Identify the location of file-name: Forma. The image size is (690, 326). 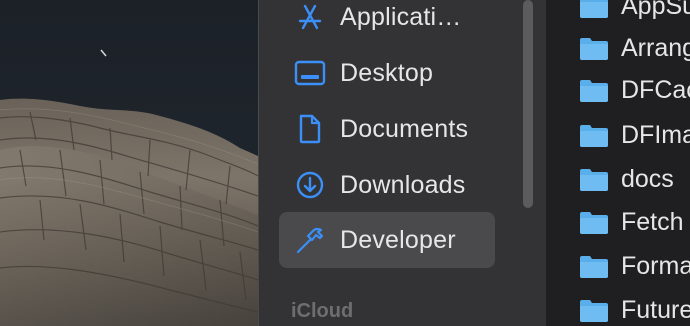
(655, 265).